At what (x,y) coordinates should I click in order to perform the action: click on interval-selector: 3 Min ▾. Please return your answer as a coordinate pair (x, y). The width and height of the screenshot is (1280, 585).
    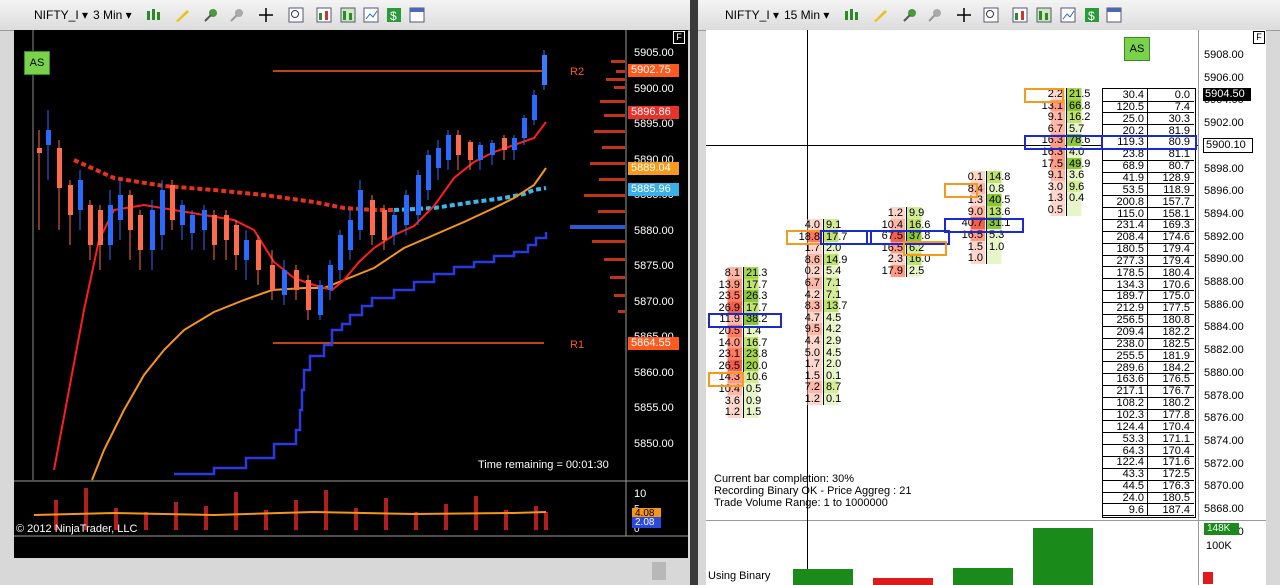
    Looking at the image, I should click on (112, 15).